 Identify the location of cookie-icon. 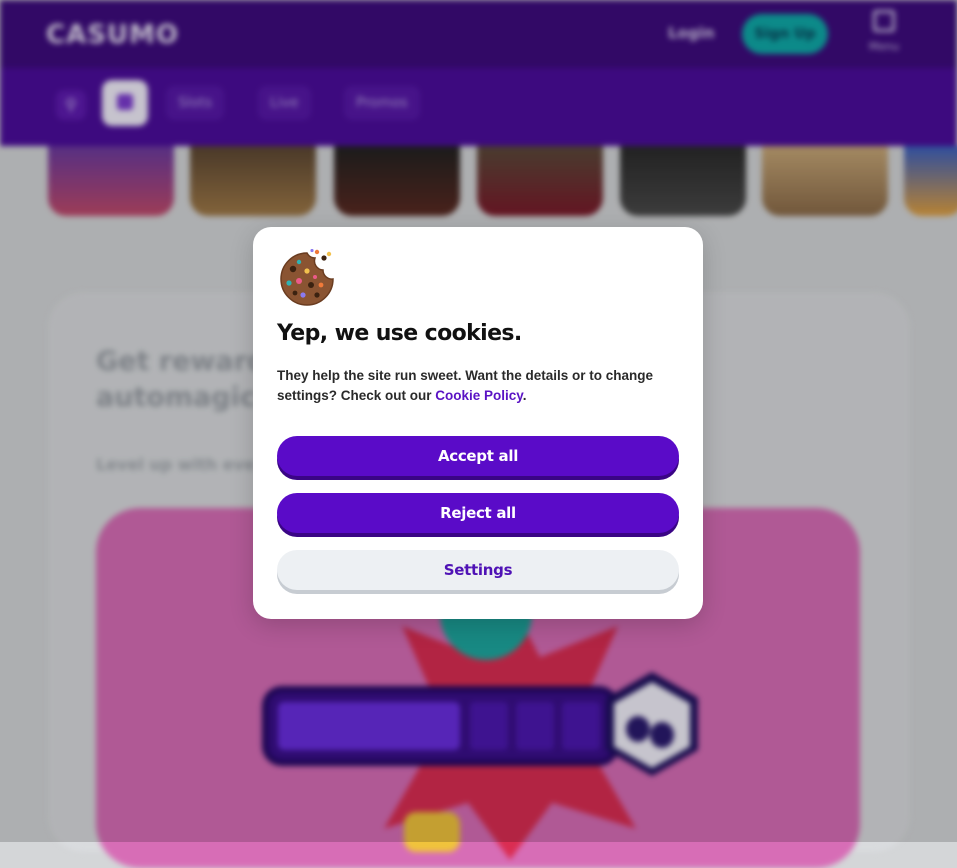
(307, 277).